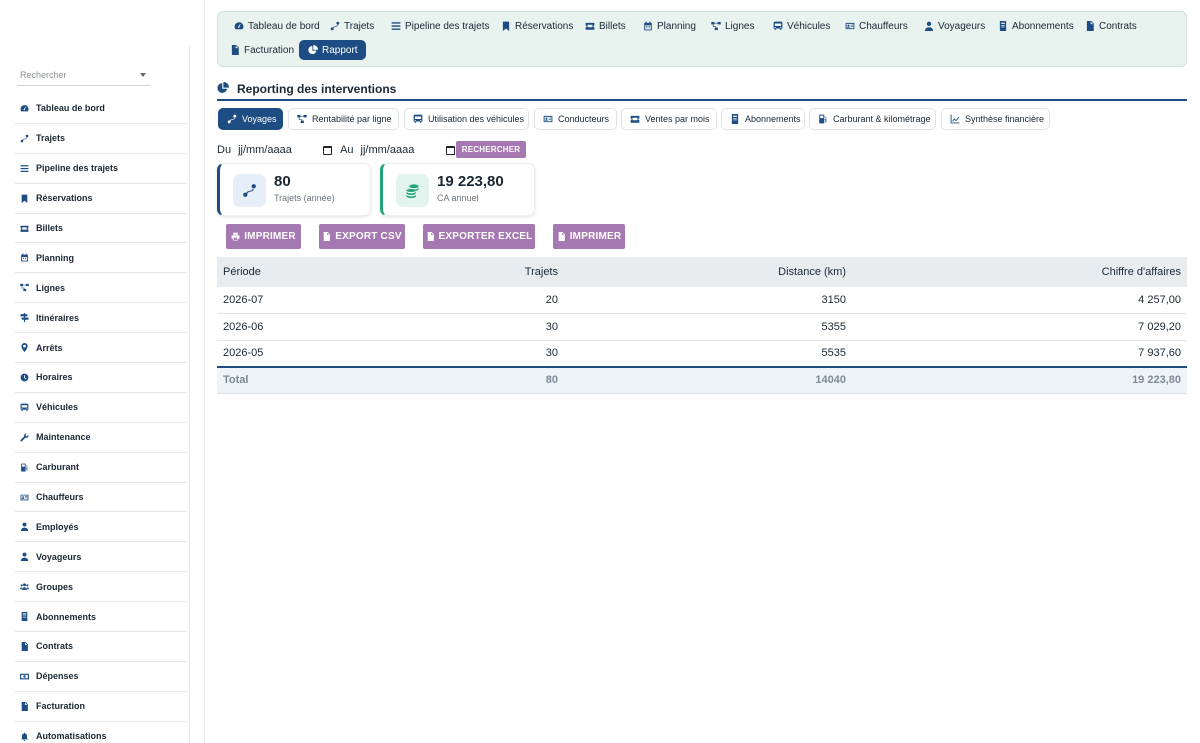 This screenshot has height=743, width=1200. What do you see at coordinates (100, 199) in the screenshot?
I see `sidebar-item-reservations: Réservations` at bounding box center [100, 199].